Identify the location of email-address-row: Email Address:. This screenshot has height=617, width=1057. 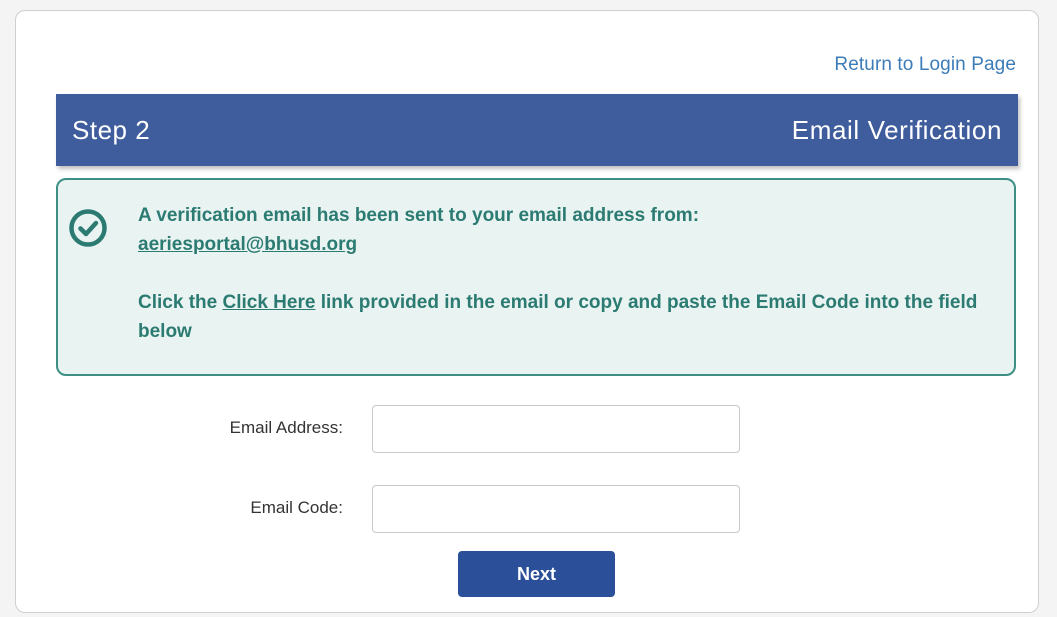
(528, 429).